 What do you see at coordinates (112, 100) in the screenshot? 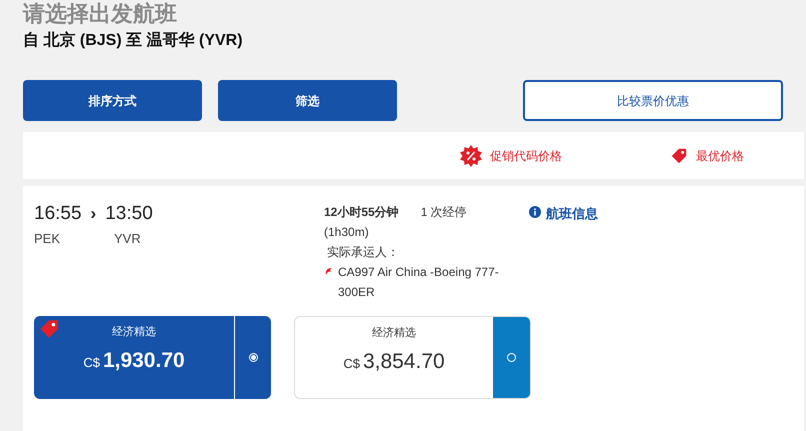
I see `action-button: 排序方式` at bounding box center [112, 100].